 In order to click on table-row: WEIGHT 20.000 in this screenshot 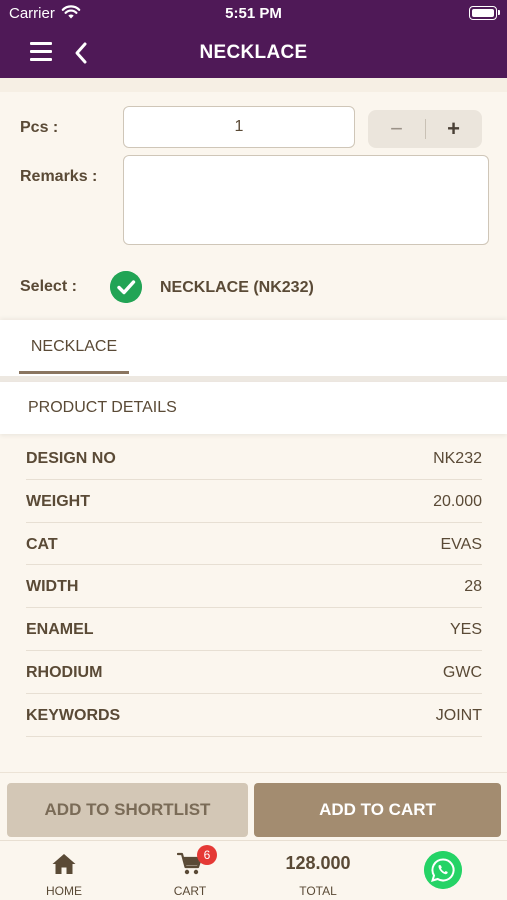, I will do `click(254, 501)`.